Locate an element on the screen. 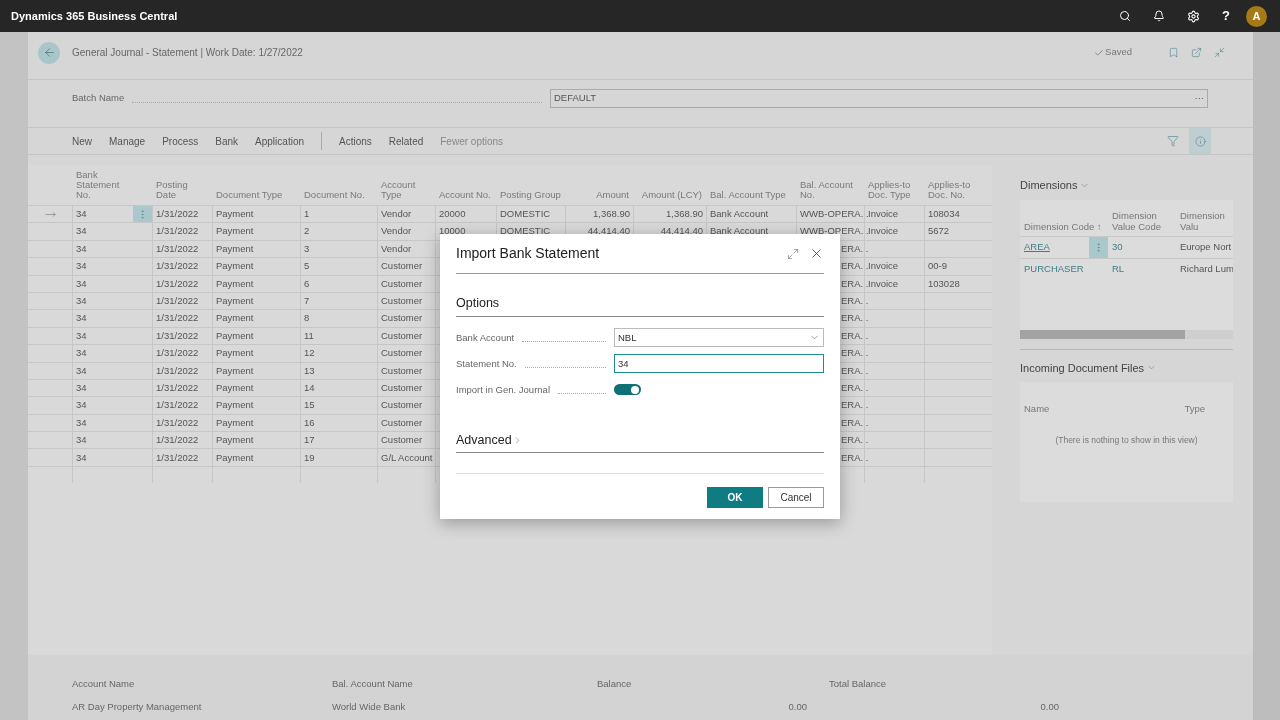 The image size is (1280, 720). column-header: Bank Statement No. is located at coordinates (102, 187).